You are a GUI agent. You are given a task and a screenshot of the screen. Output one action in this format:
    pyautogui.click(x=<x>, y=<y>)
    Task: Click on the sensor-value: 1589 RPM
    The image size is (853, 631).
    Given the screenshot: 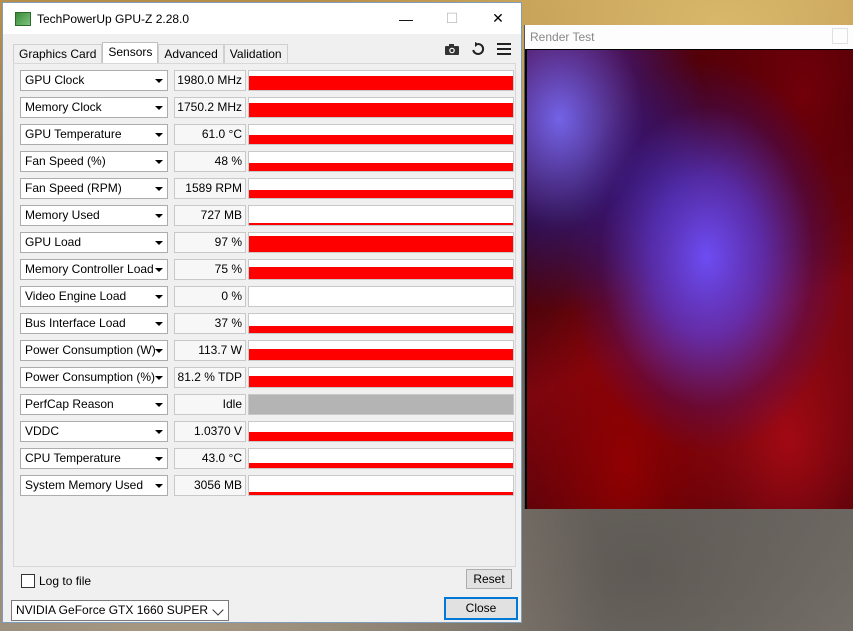 What is the action you would take?
    pyautogui.click(x=210, y=188)
    